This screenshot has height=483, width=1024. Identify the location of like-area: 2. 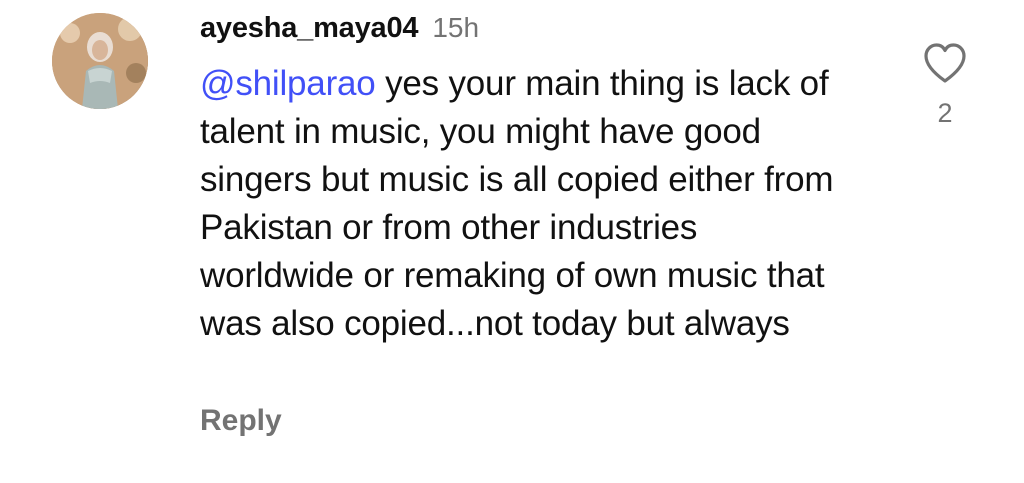
(945, 85).